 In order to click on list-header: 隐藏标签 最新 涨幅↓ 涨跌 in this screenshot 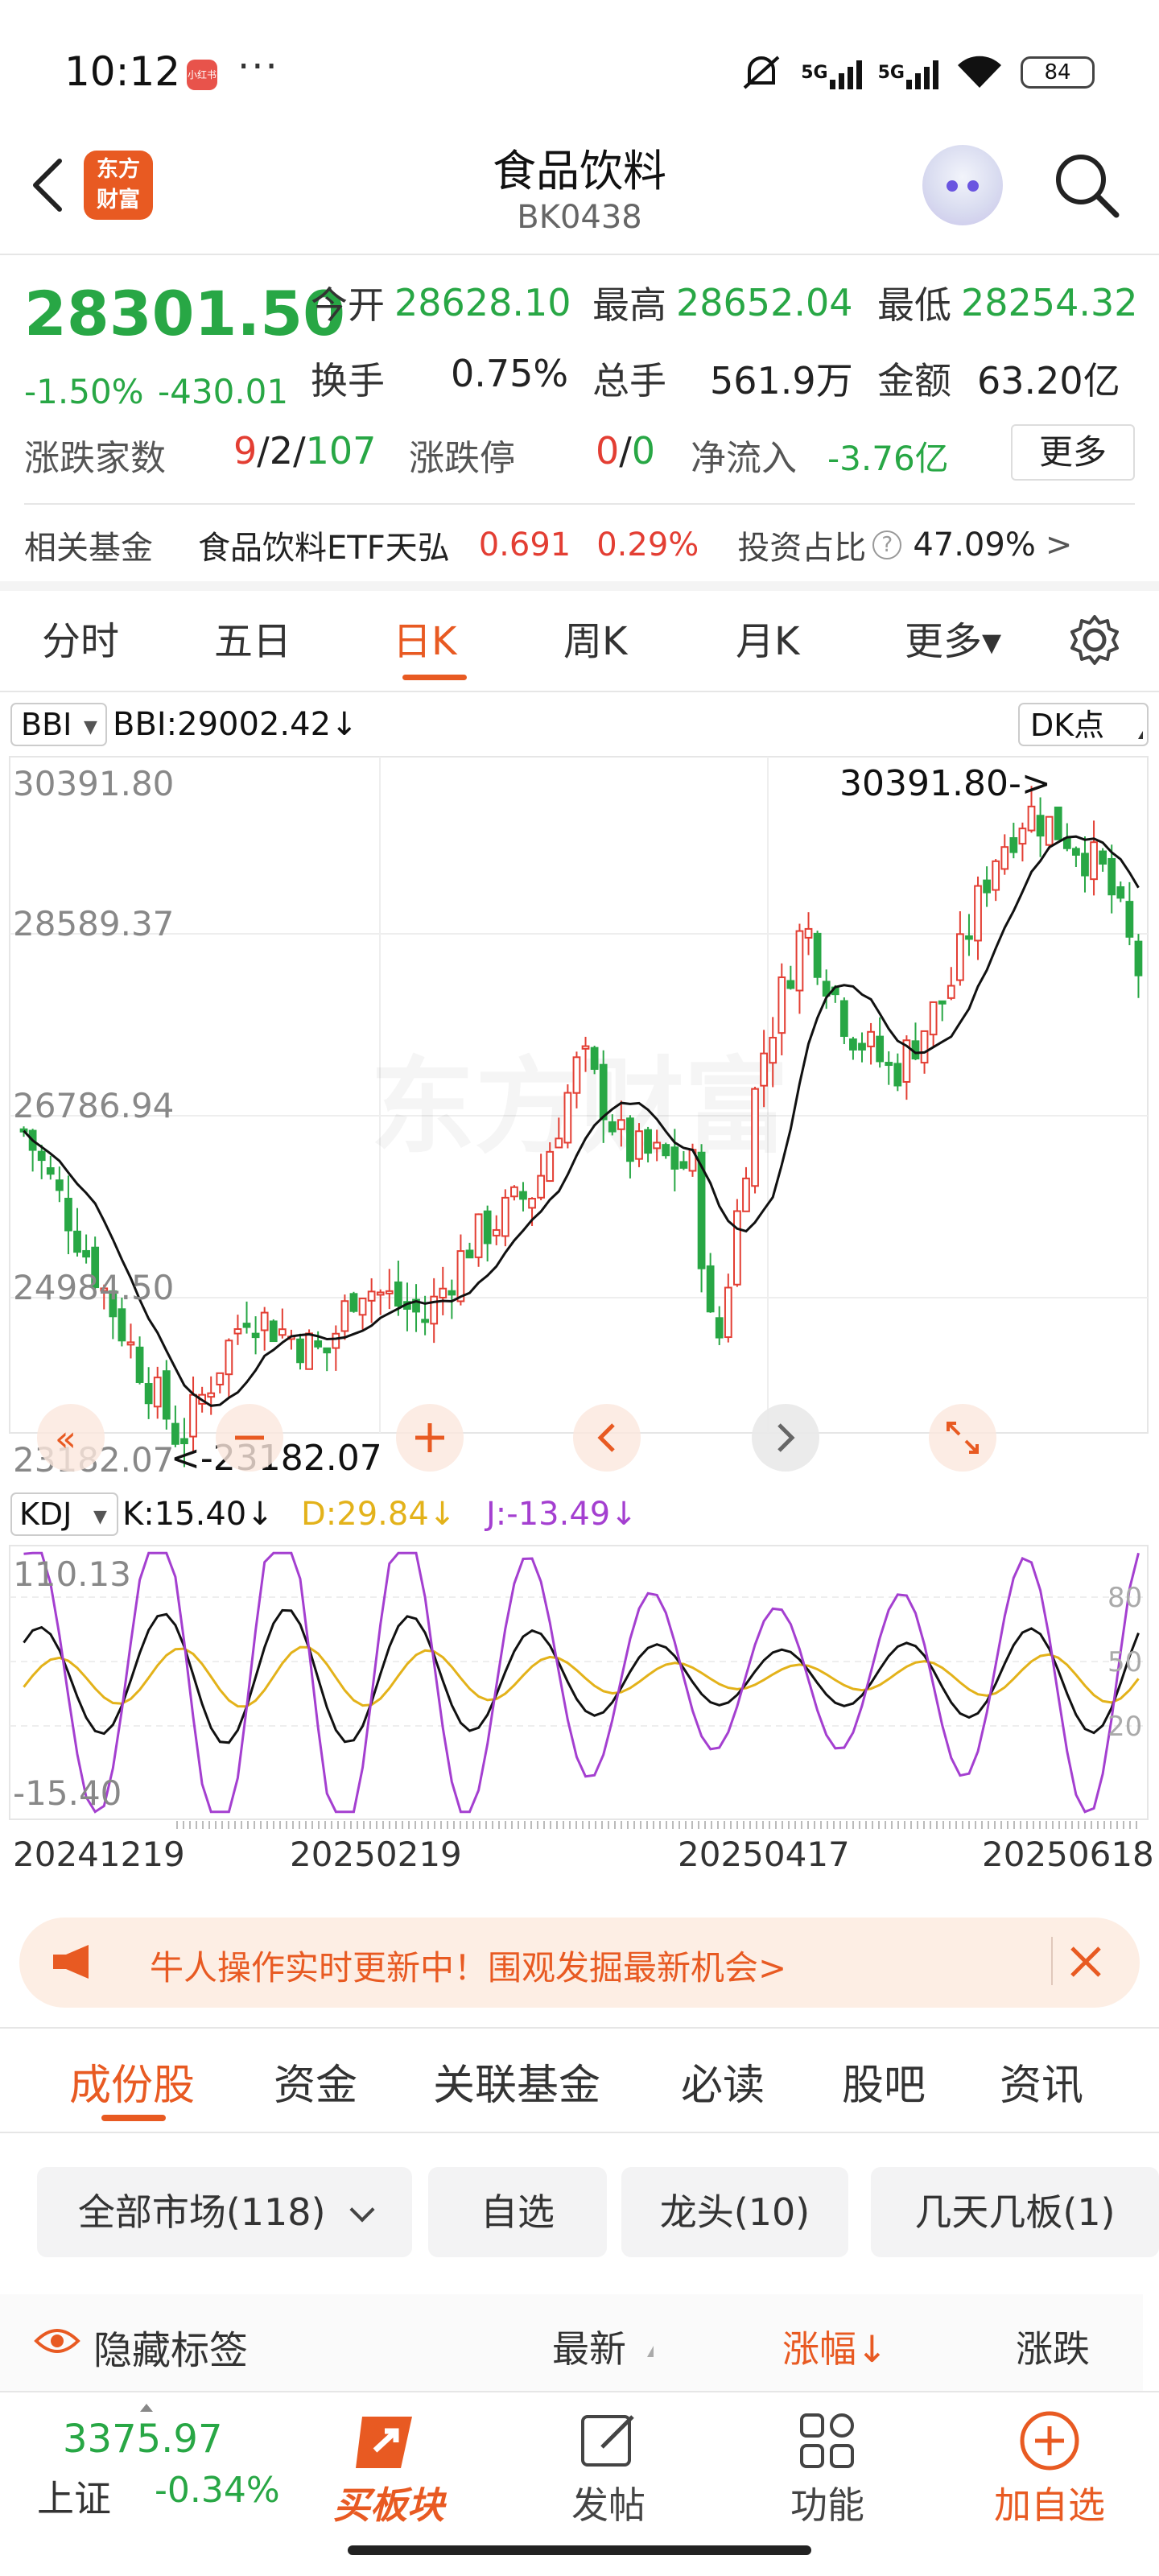, I will do `click(571, 2342)`.